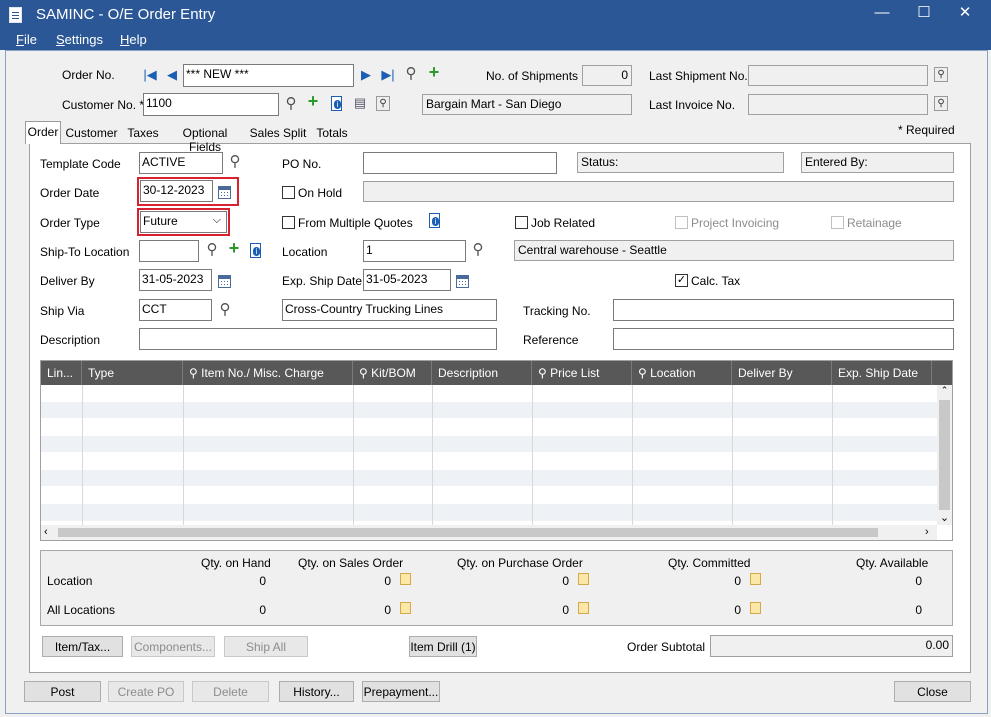  What do you see at coordinates (266, 646) in the screenshot?
I see `ship-all-button: Ship All` at bounding box center [266, 646].